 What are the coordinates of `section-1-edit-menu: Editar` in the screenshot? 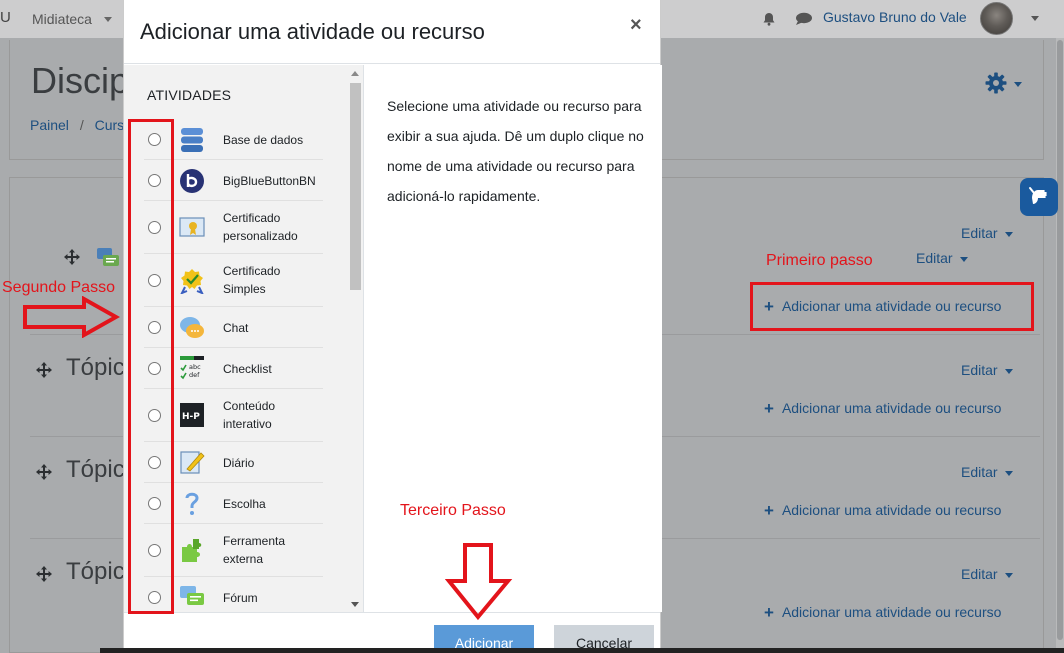 It's located at (987, 370).